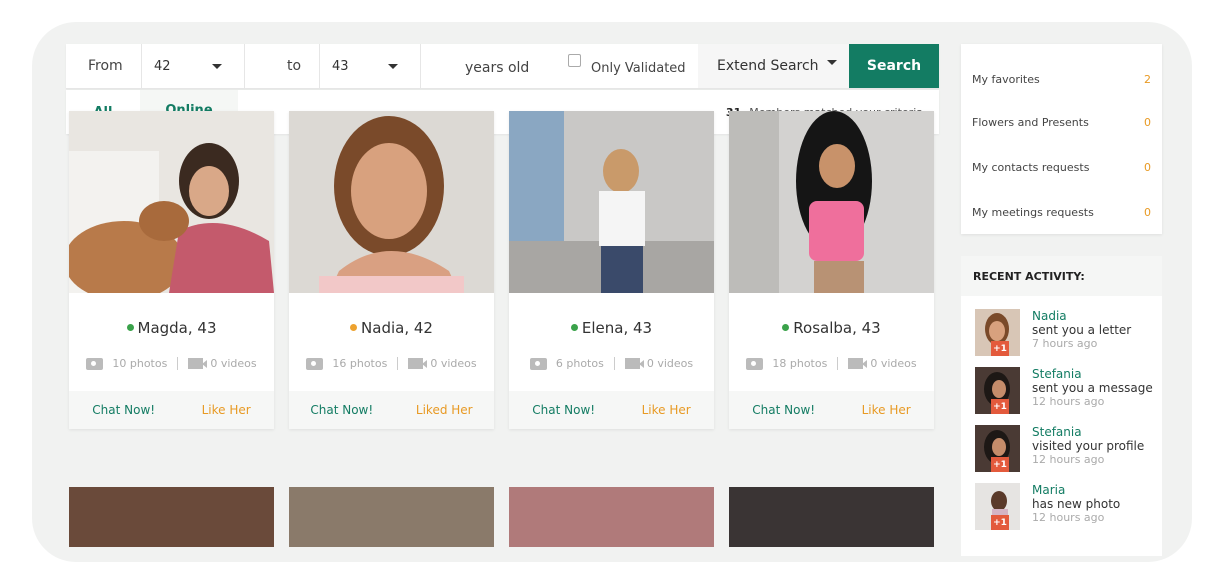 Image resolution: width=1224 pixels, height=562 pixels. I want to click on profile-name-text: Nadia, 42, so click(397, 328).